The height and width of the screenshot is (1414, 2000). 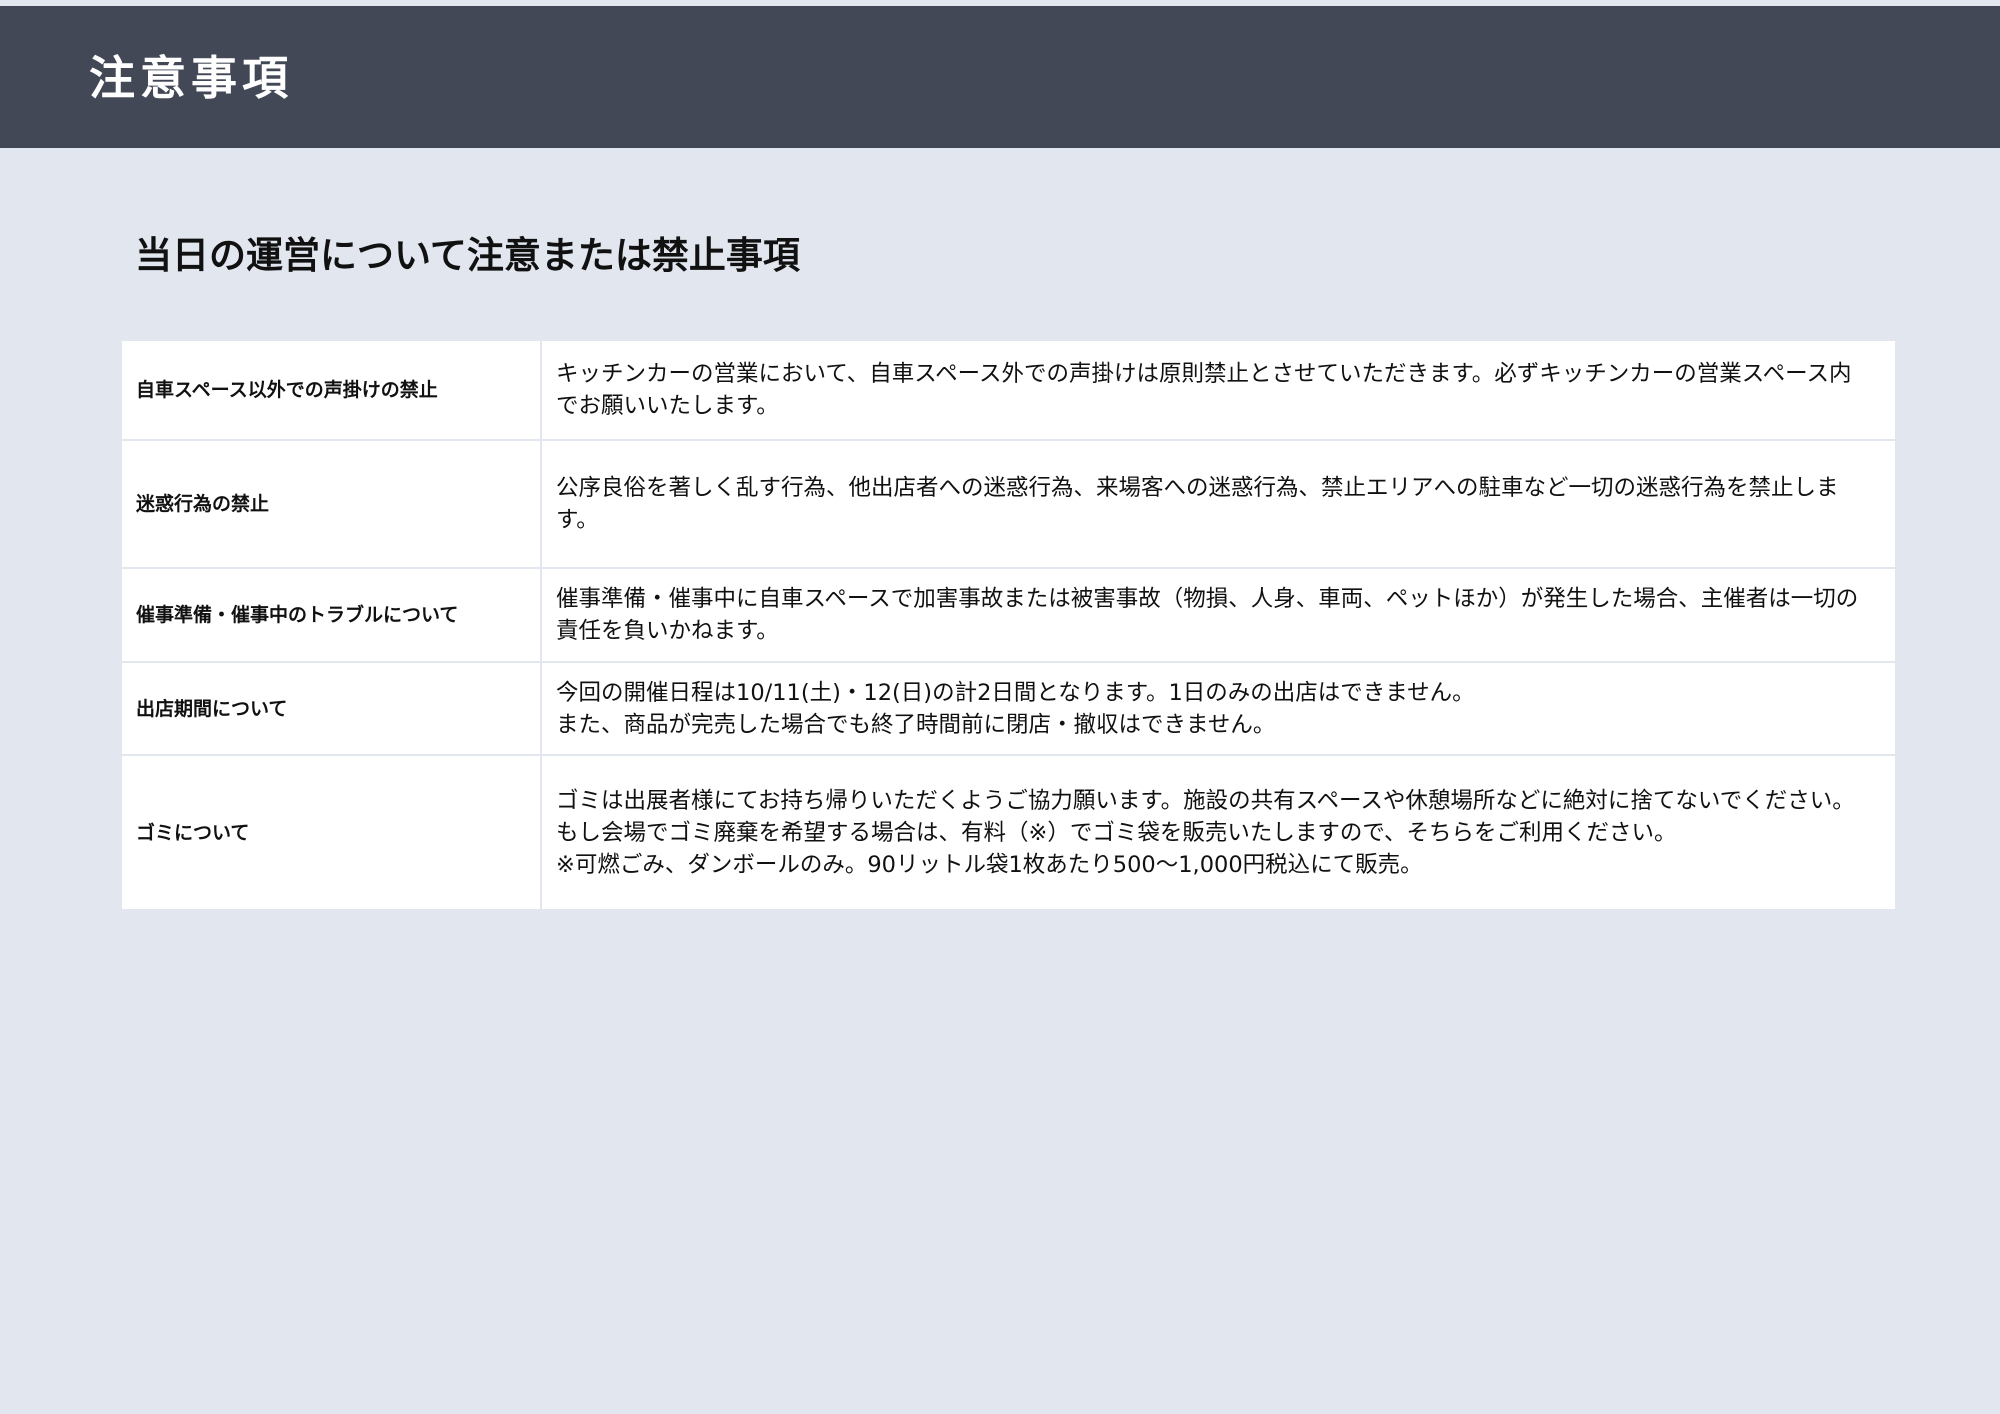 What do you see at coordinates (331, 504) in the screenshot?
I see `row-label: 迷惑行為の禁止` at bounding box center [331, 504].